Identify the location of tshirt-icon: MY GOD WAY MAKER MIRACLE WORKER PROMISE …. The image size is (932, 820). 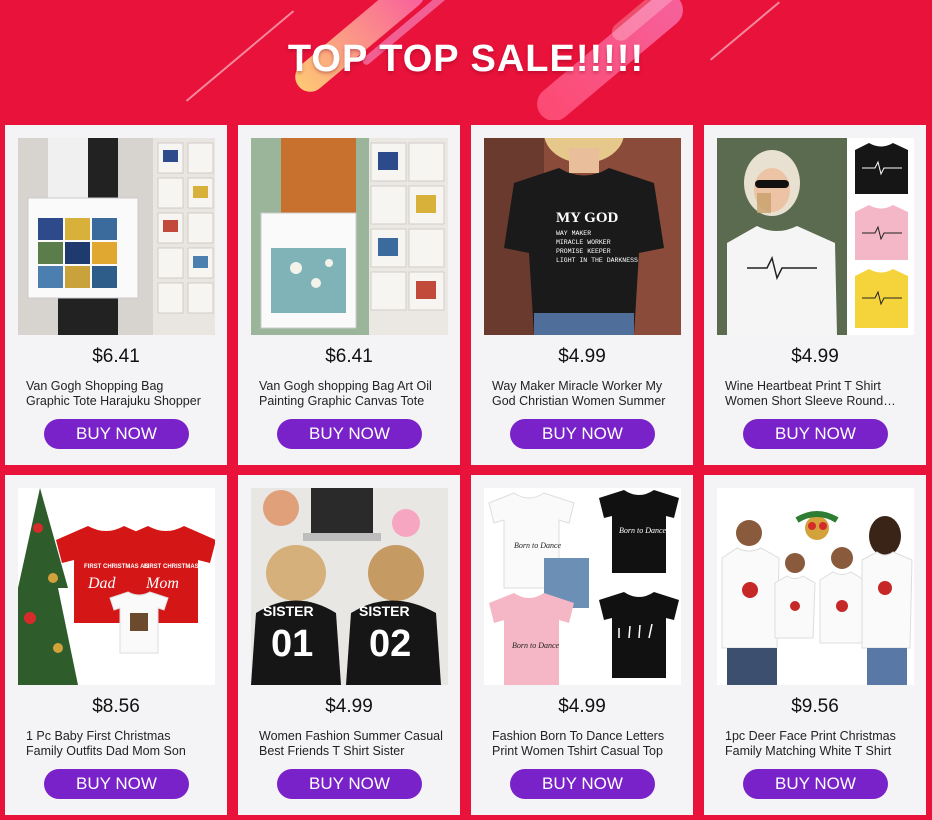
(582, 236).